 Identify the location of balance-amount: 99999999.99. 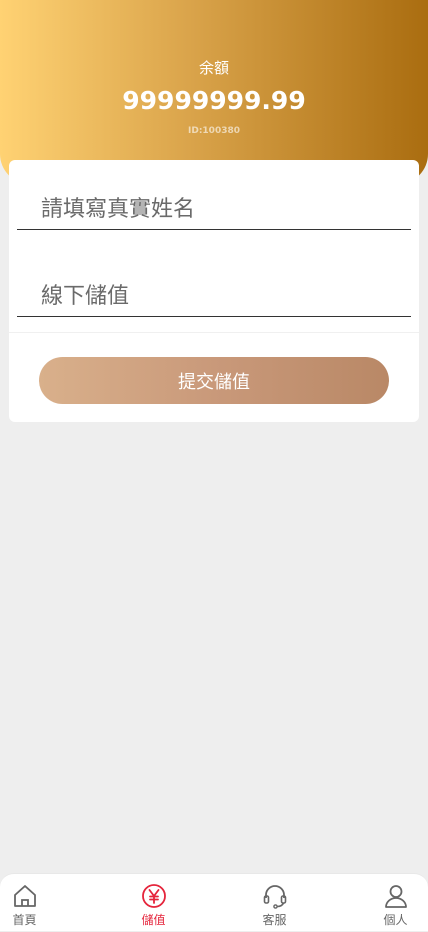
(214, 100).